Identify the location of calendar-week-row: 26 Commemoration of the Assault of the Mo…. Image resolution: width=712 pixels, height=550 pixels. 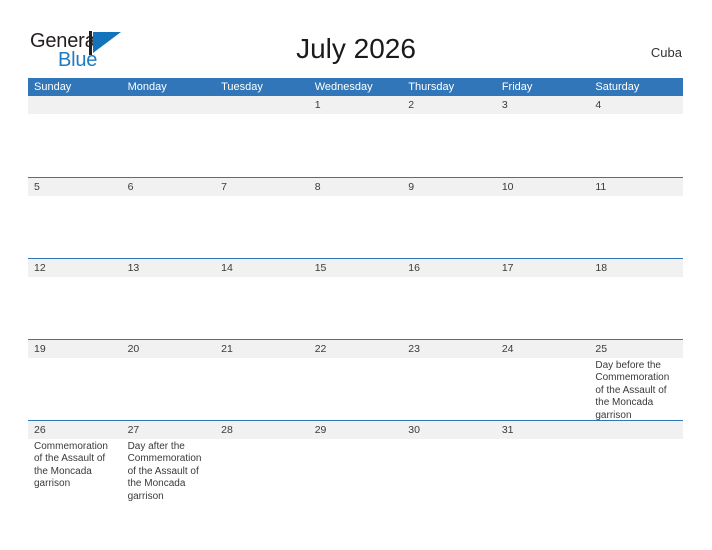
(355, 461).